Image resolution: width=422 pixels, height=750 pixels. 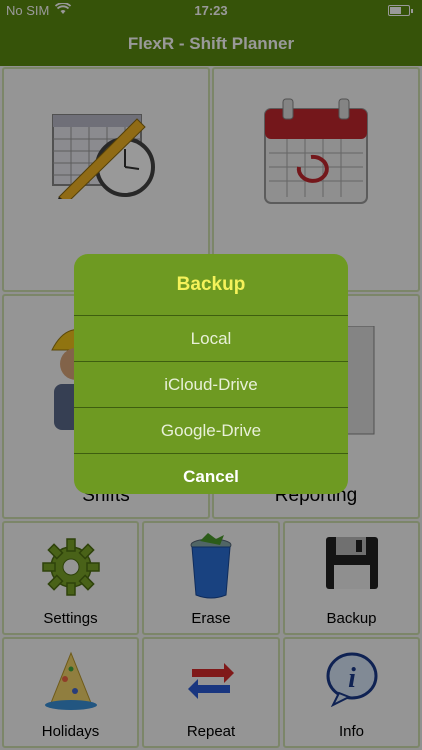 What do you see at coordinates (211, 473) in the screenshot?
I see `cancel-button: Cancel` at bounding box center [211, 473].